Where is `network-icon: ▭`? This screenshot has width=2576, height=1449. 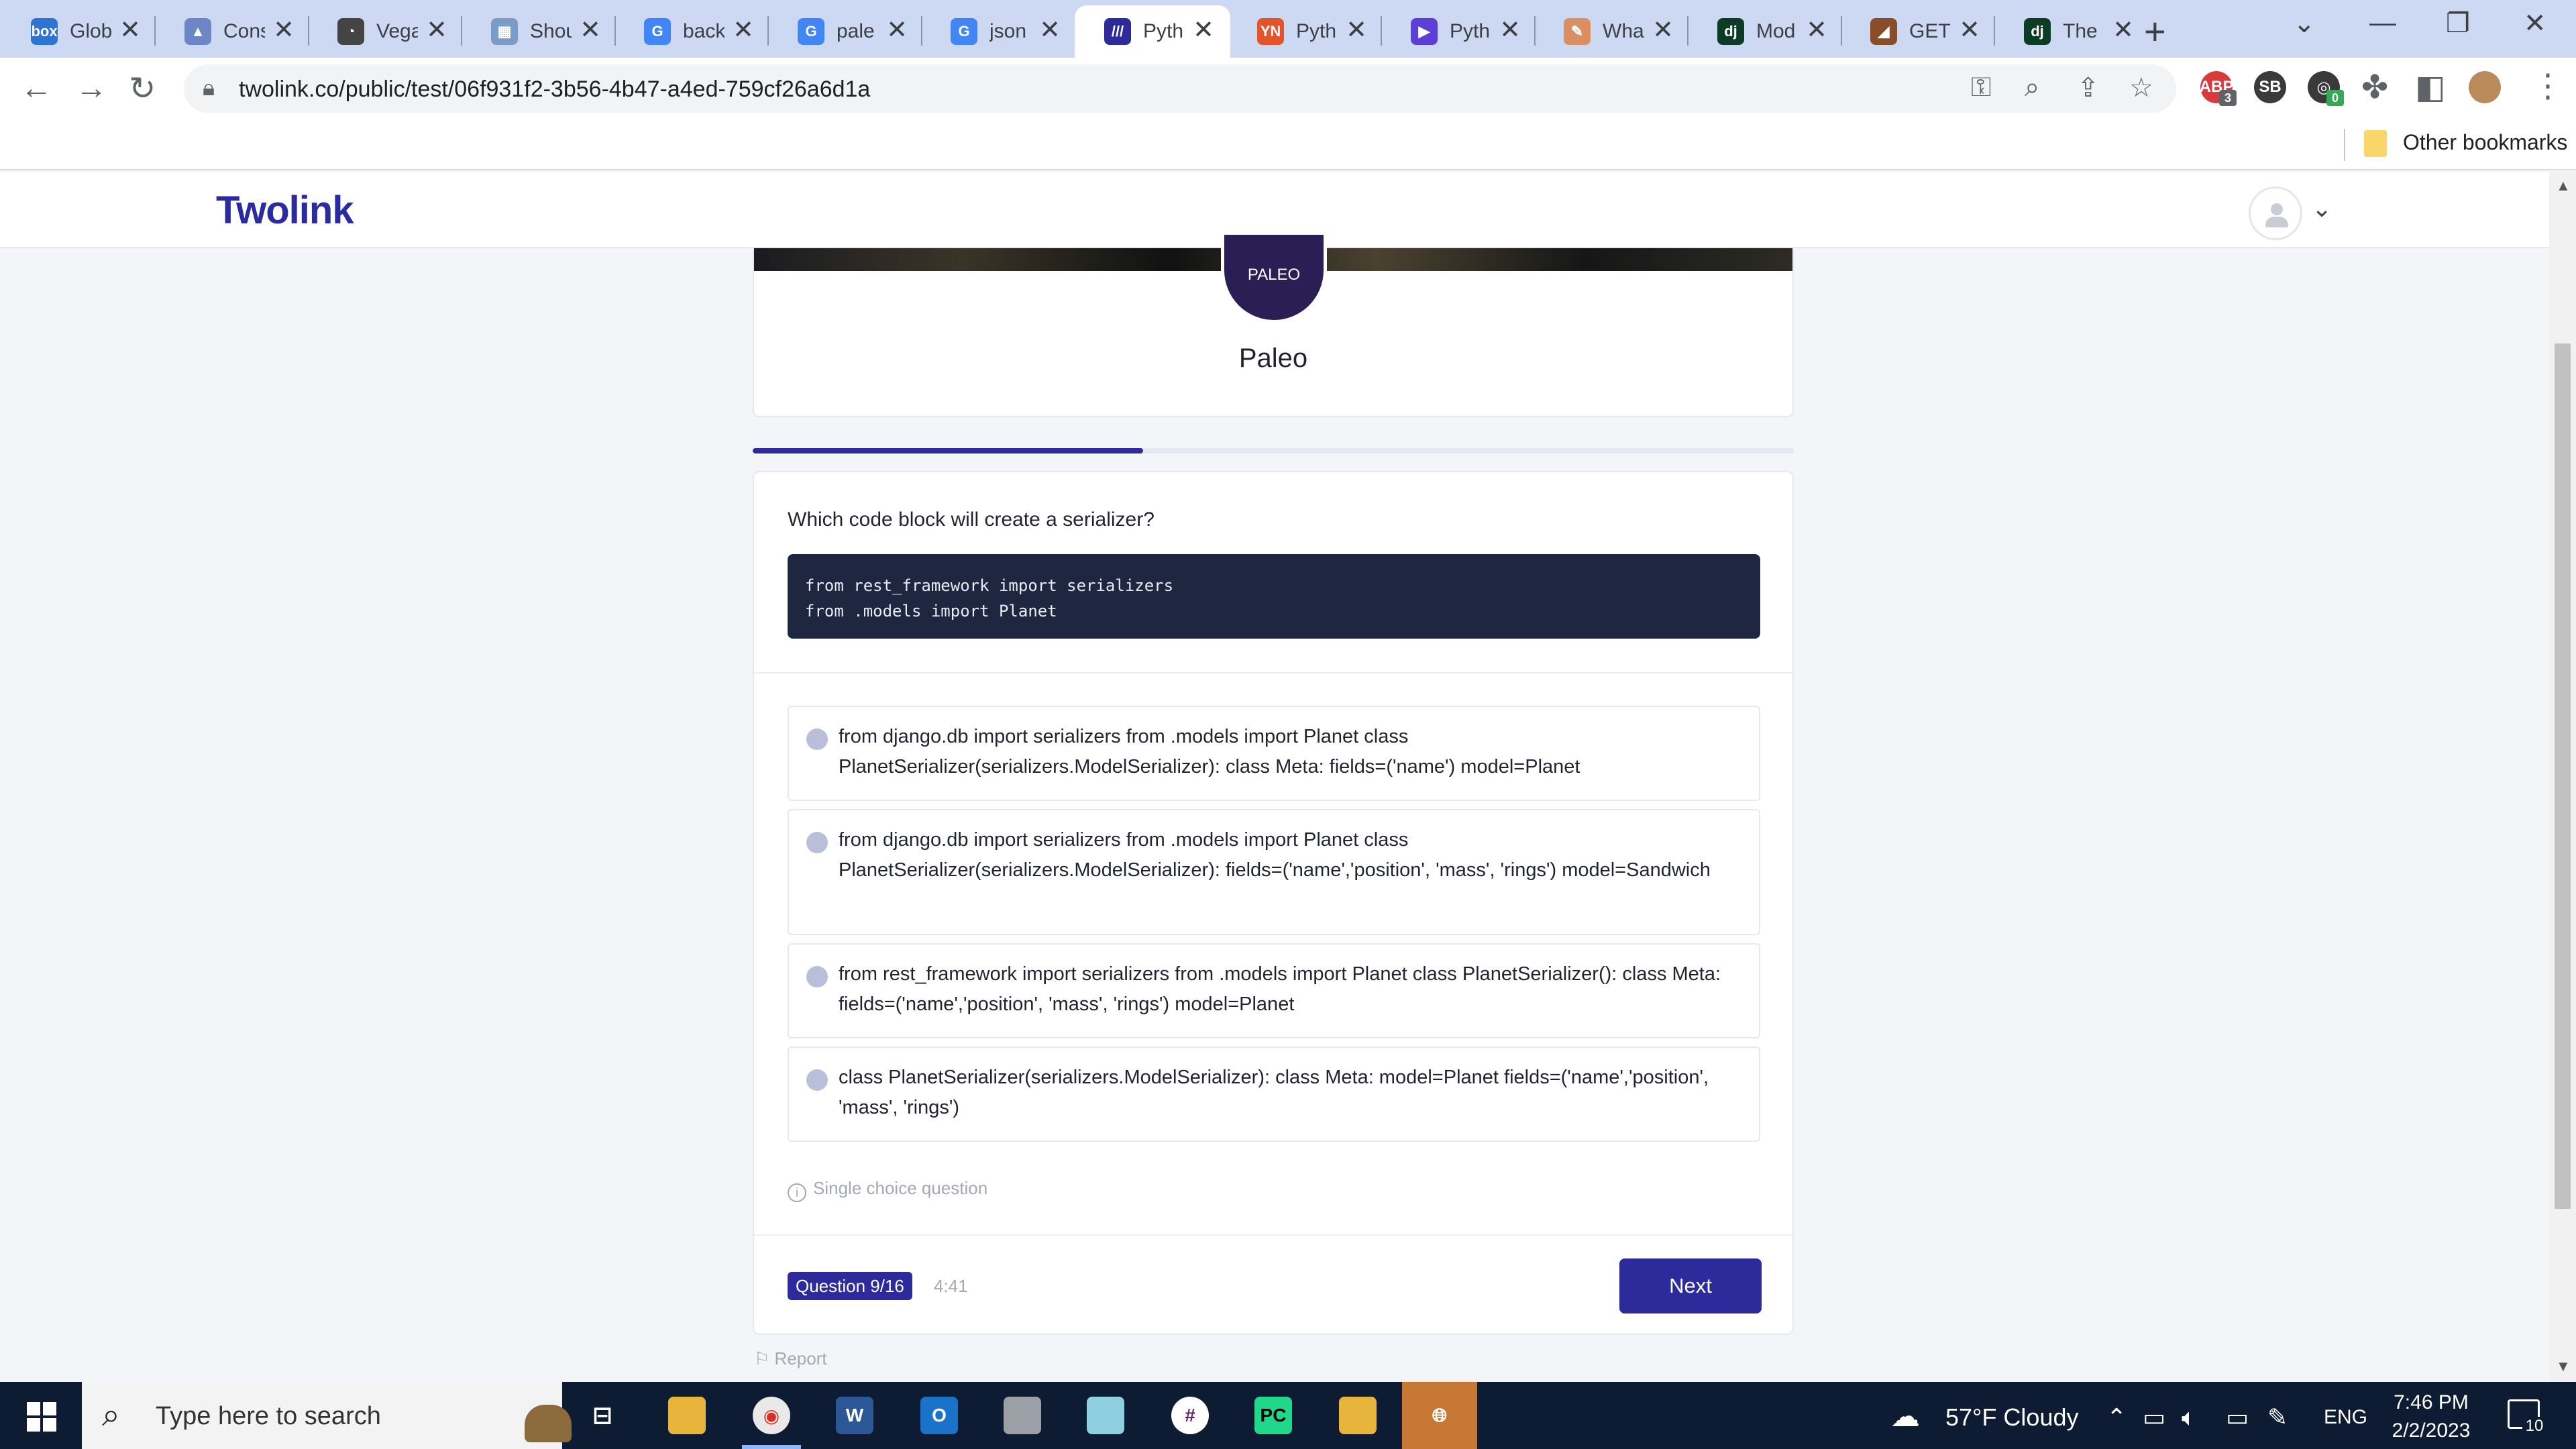
network-icon: ▭ is located at coordinates (2154, 1417).